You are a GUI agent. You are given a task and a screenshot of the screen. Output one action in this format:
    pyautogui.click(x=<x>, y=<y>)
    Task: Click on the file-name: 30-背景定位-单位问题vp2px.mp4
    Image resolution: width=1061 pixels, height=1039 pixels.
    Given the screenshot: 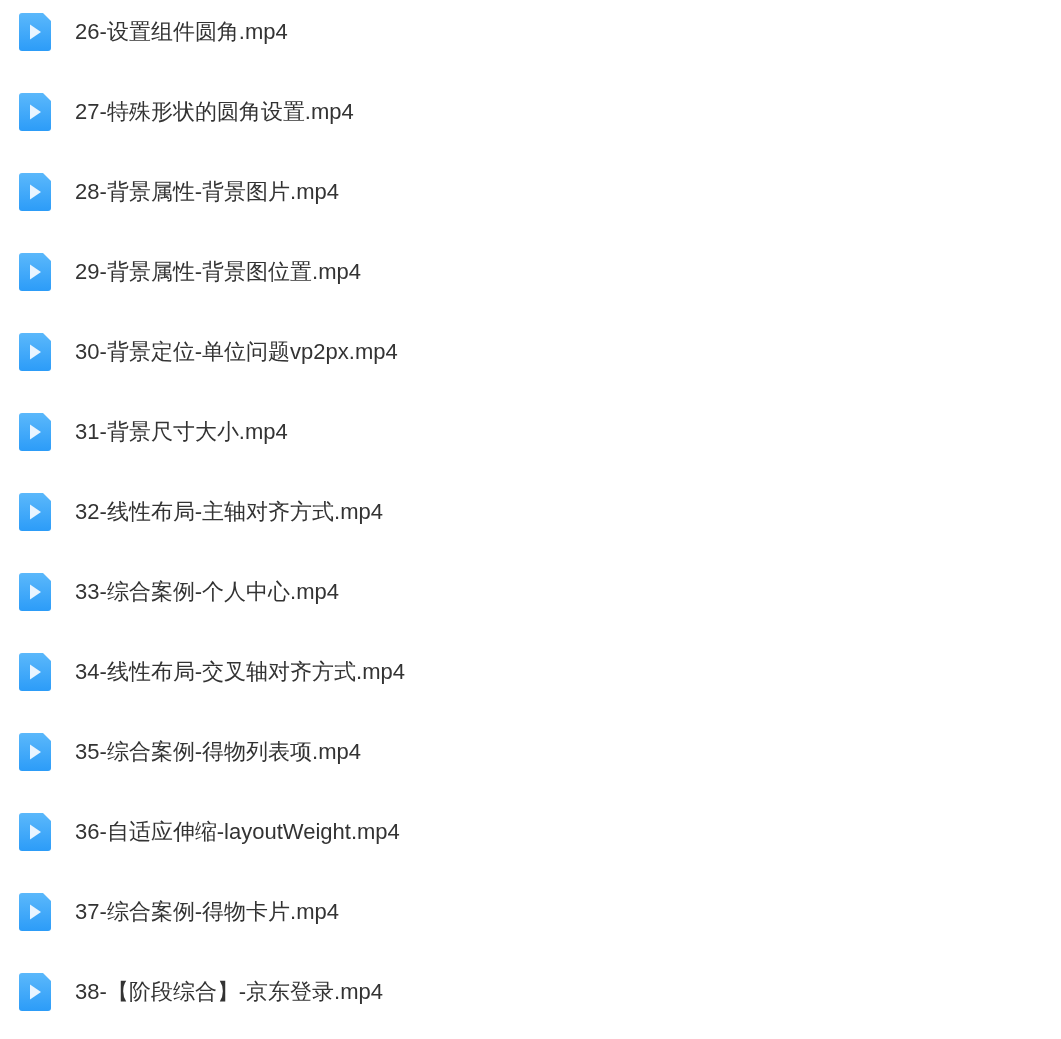 What is the action you would take?
    pyautogui.click(x=236, y=352)
    